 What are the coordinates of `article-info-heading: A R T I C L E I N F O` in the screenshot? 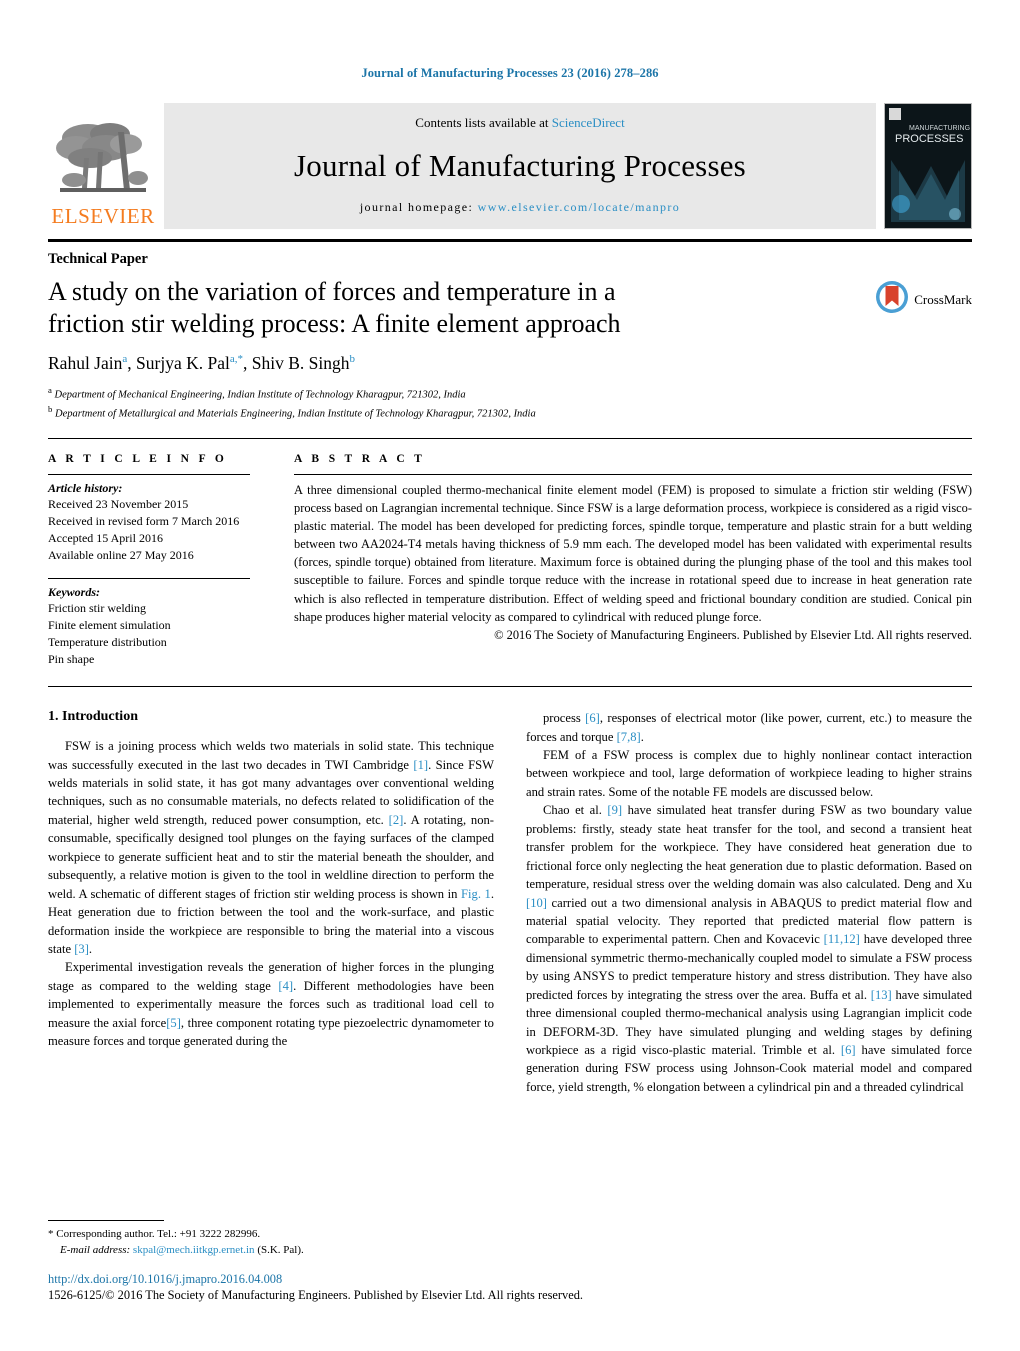 It's located at (138, 458).